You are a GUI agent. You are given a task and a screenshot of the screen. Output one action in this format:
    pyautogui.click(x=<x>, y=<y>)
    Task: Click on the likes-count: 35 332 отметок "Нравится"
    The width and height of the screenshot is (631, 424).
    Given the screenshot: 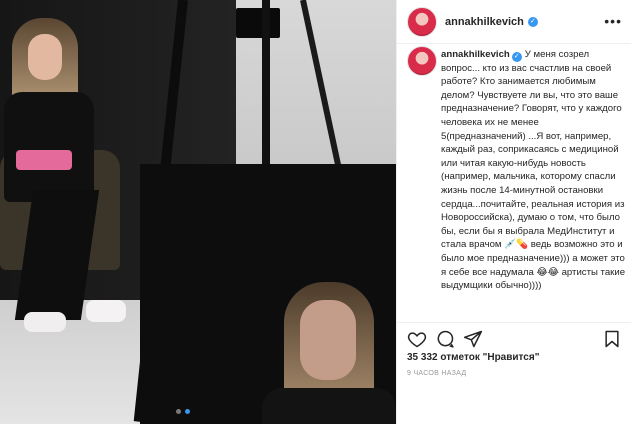 What is the action you would take?
    pyautogui.click(x=473, y=357)
    